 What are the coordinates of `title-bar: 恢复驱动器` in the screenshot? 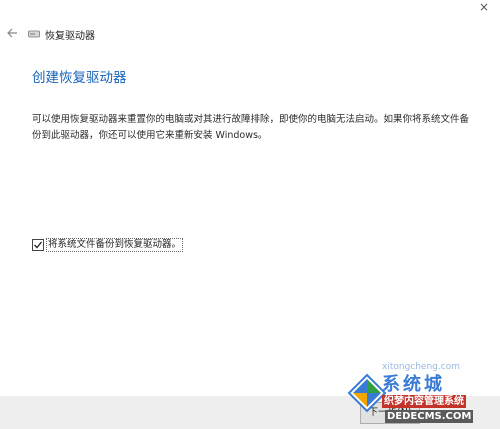 It's located at (250, 35).